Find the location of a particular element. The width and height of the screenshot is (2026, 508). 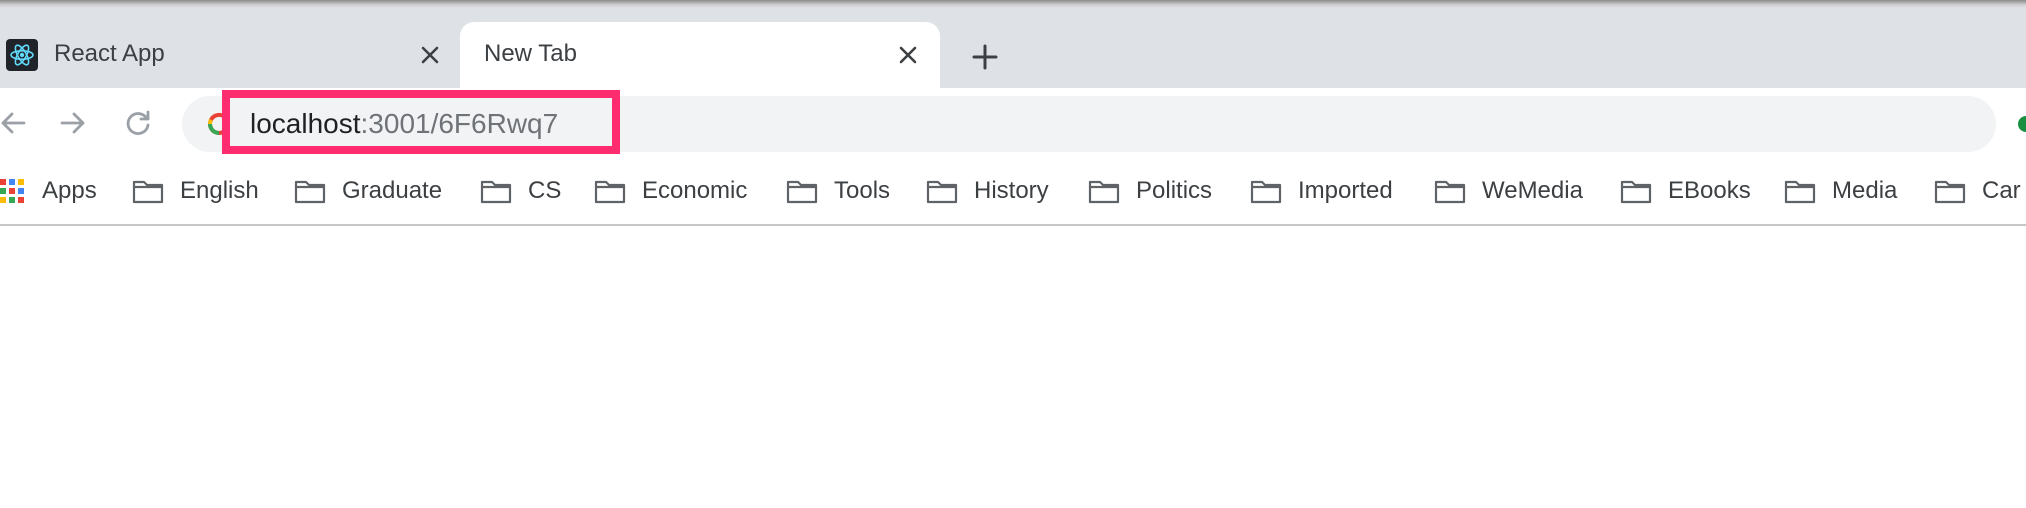

bookmark-label: History is located at coordinates (1011, 190).